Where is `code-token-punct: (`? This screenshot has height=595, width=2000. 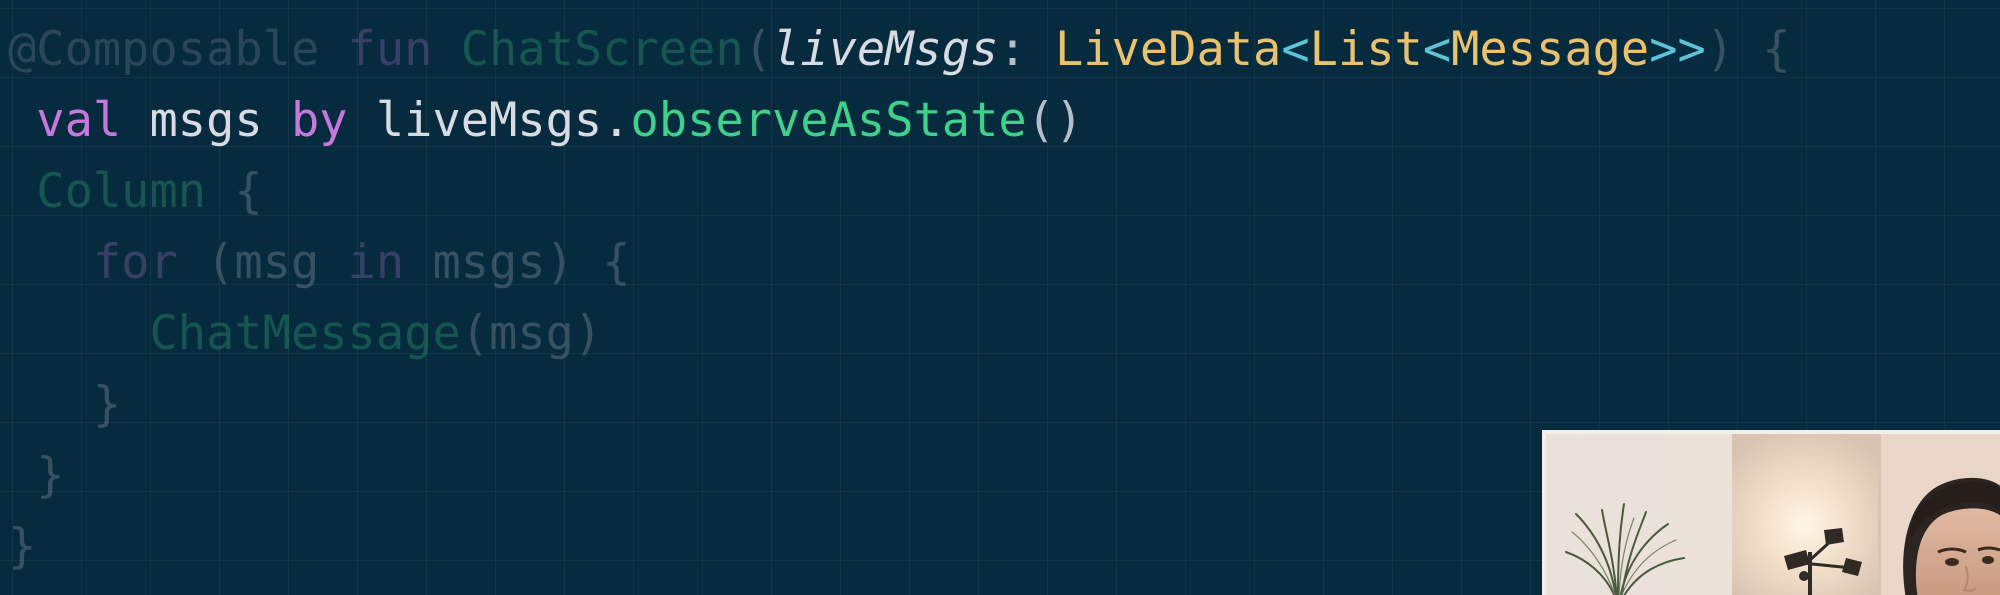
code-token-punct: ( is located at coordinates (758, 49).